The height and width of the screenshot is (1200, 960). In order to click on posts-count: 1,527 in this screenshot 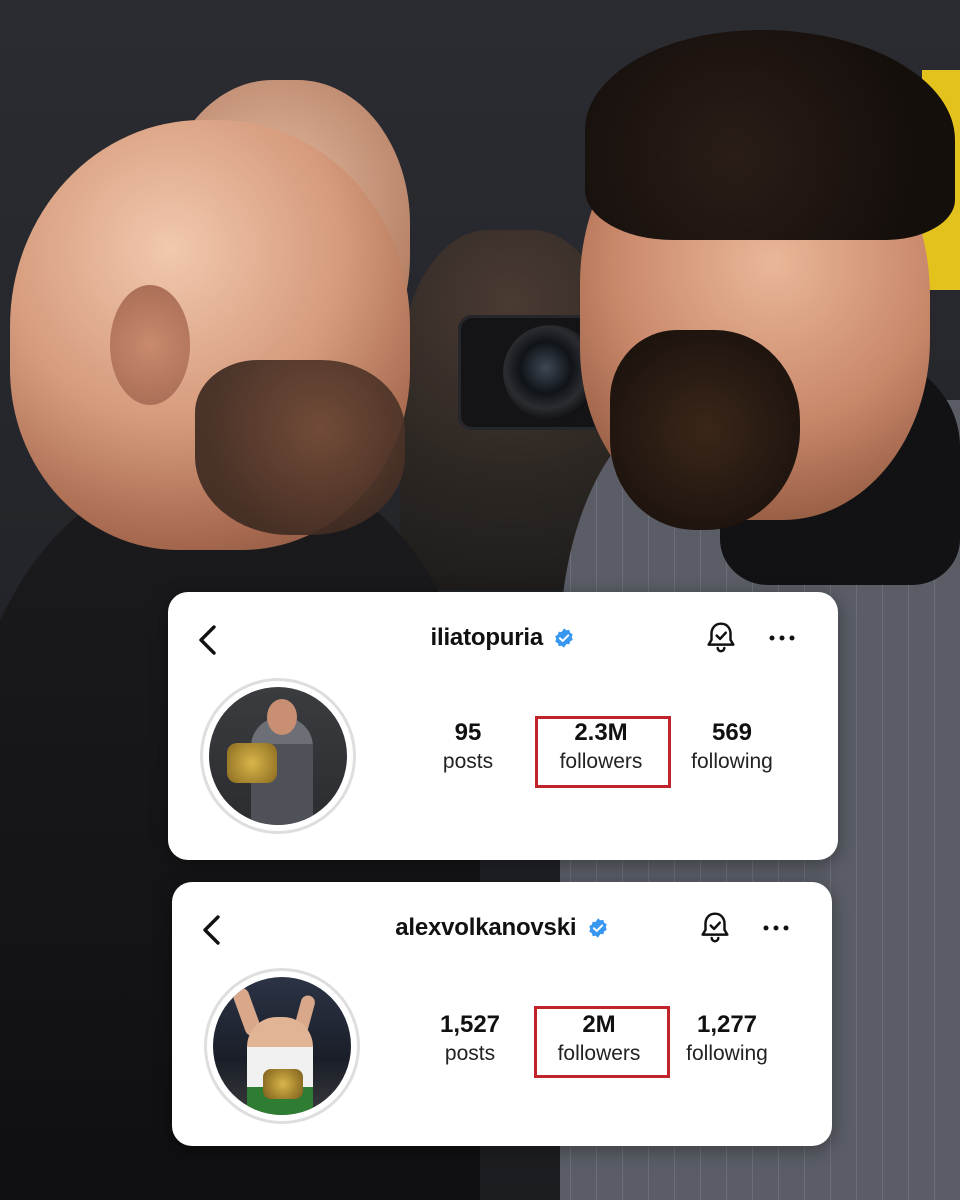, I will do `click(470, 1024)`.